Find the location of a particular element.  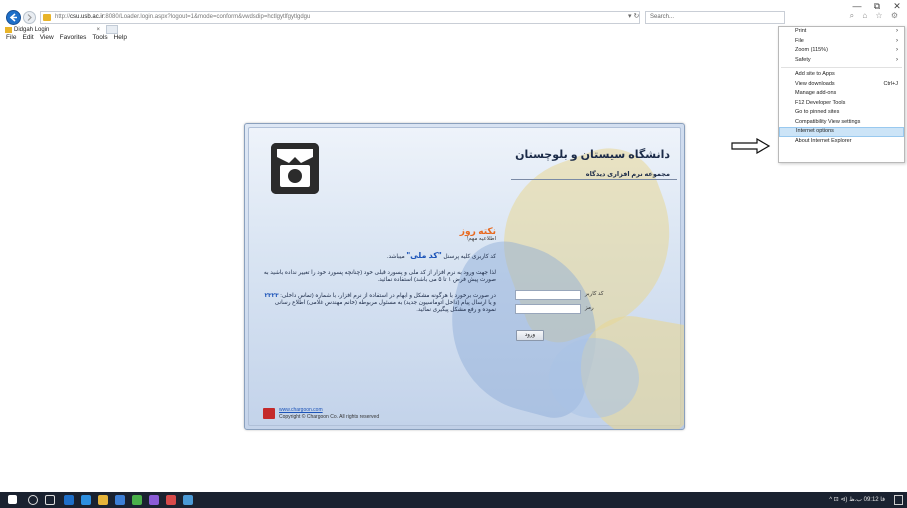

notice-paragraph-1: کد کاربری کلیه پرسنل "کد ملی" میباشد. is located at coordinates (379, 256).